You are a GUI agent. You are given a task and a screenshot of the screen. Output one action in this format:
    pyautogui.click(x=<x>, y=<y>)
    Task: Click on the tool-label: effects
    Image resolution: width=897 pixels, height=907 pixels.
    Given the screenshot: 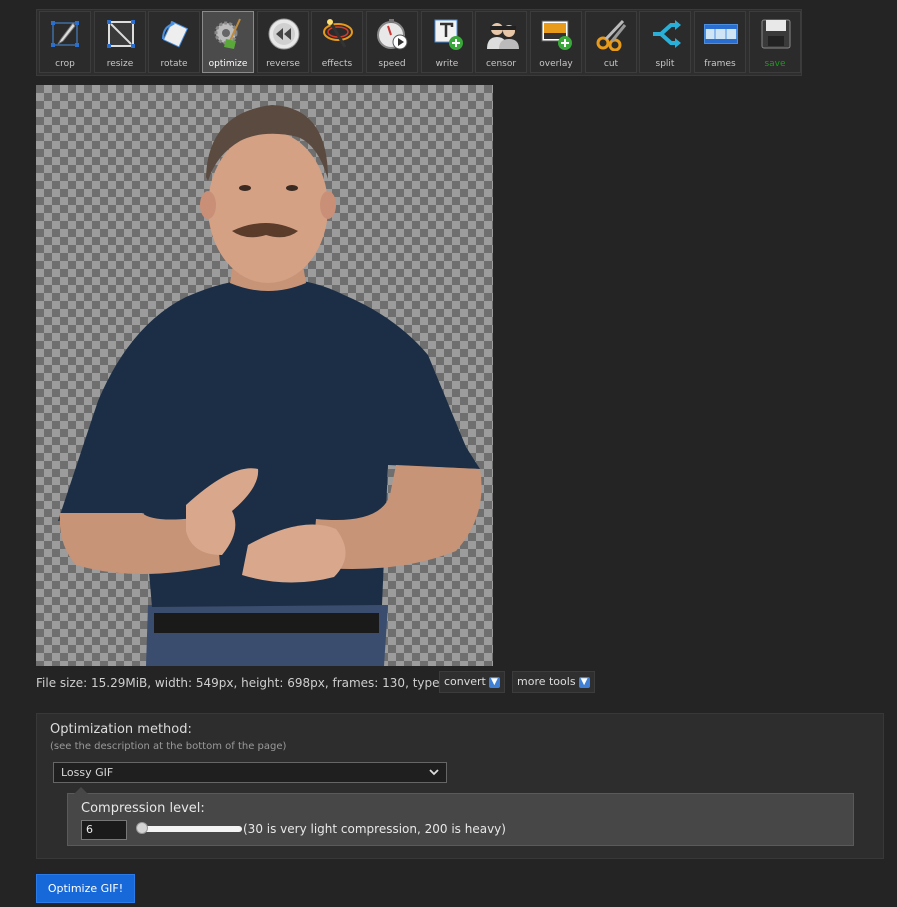 What is the action you would take?
    pyautogui.click(x=337, y=64)
    